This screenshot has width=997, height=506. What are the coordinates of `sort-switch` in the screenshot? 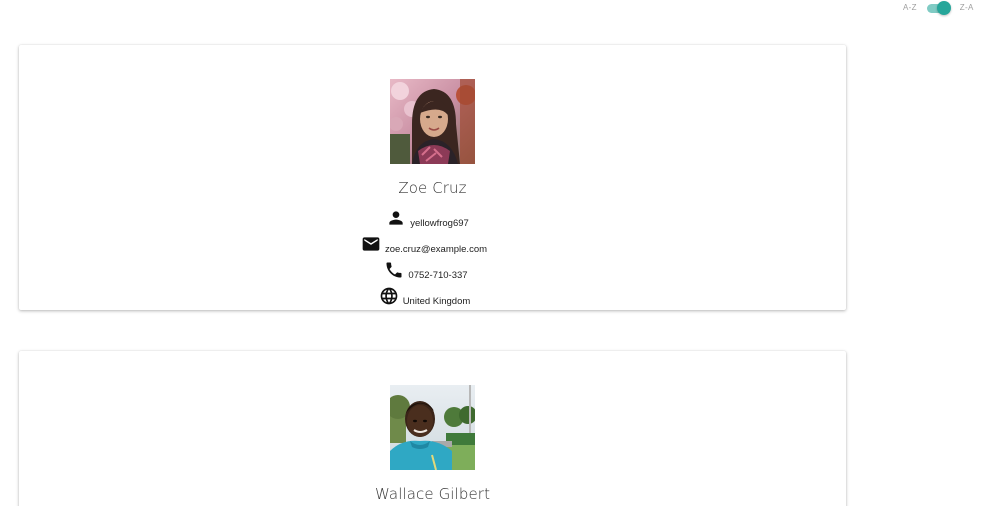 It's located at (939, 8).